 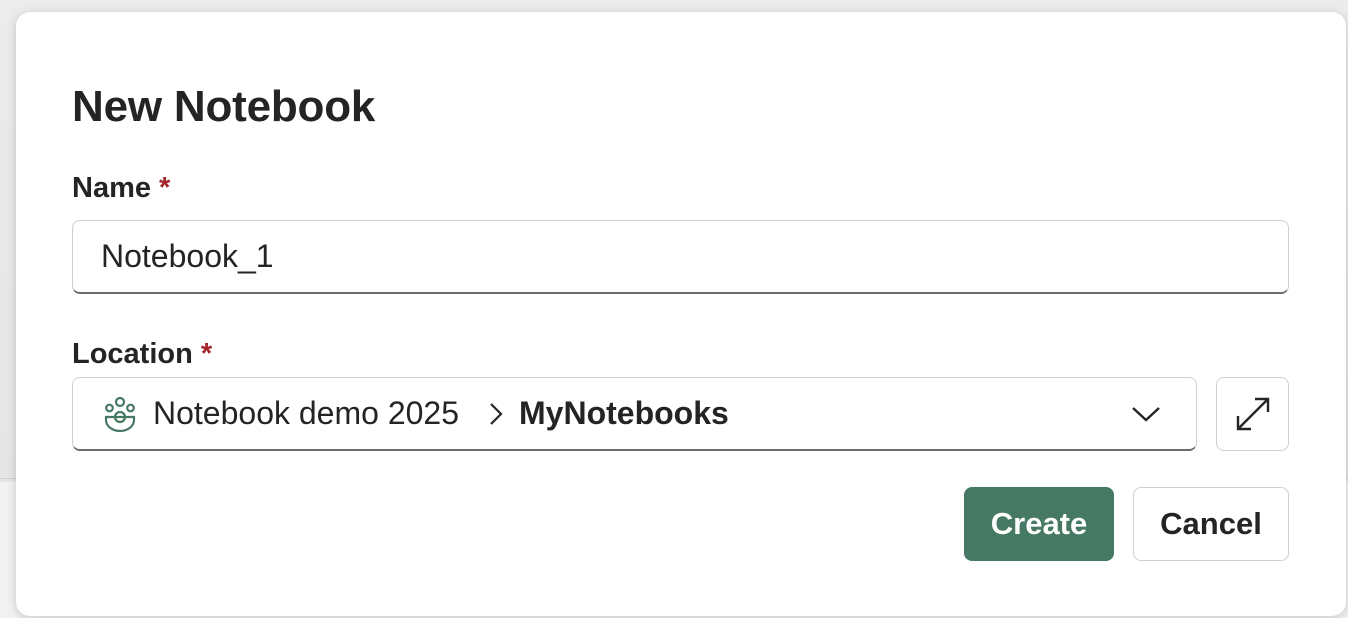 I want to click on create-button: Create, so click(x=1039, y=524).